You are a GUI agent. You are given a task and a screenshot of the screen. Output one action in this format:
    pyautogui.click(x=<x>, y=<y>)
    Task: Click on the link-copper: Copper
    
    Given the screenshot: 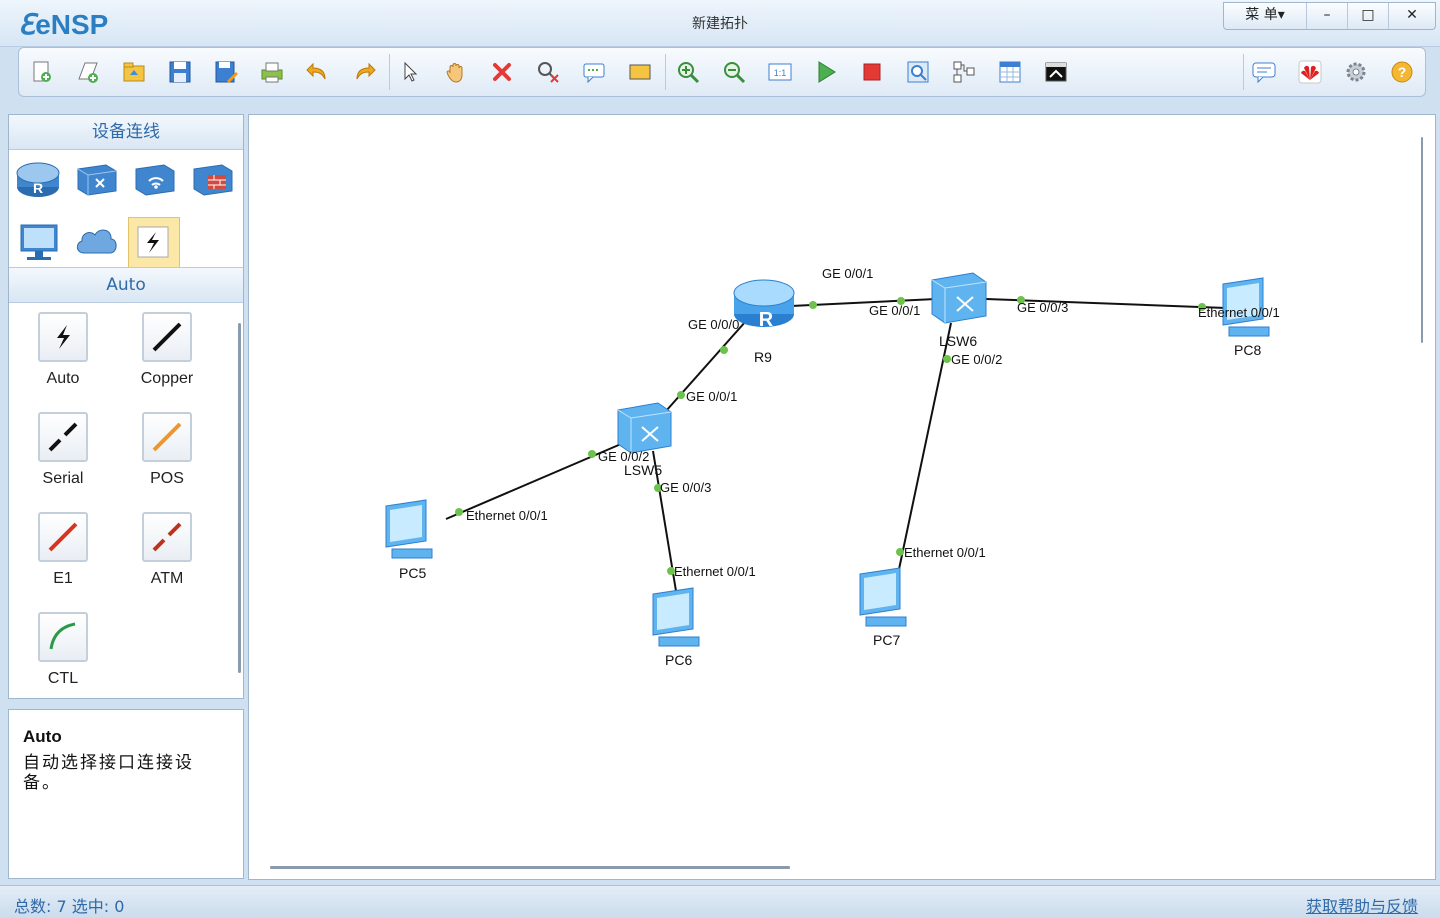 What is the action you would take?
    pyautogui.click(x=167, y=350)
    